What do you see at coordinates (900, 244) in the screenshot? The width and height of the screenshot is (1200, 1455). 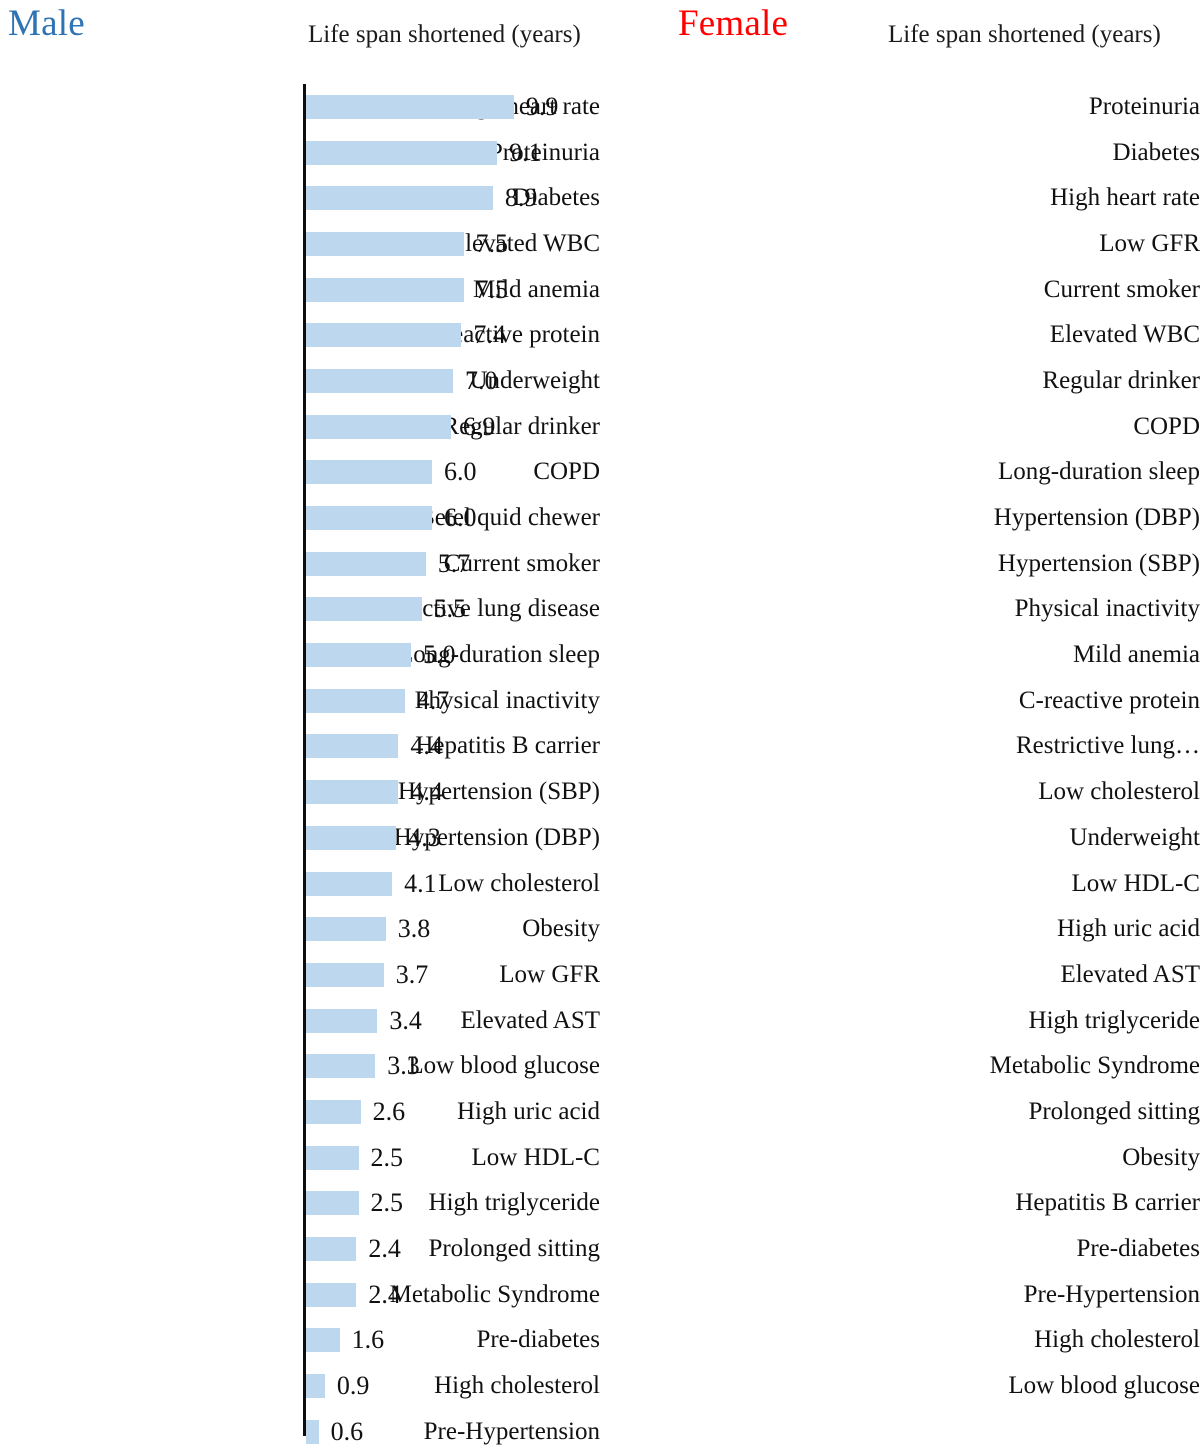 I see `bar-row: Low GFR7.3` at bounding box center [900, 244].